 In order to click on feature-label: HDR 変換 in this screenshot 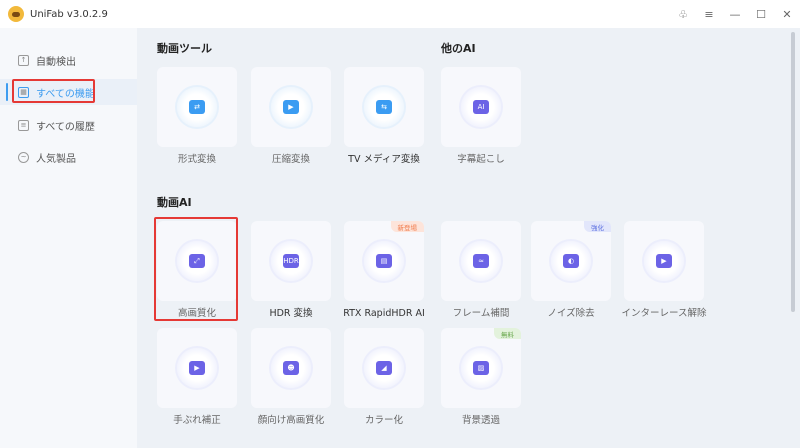, I will do `click(291, 313)`.